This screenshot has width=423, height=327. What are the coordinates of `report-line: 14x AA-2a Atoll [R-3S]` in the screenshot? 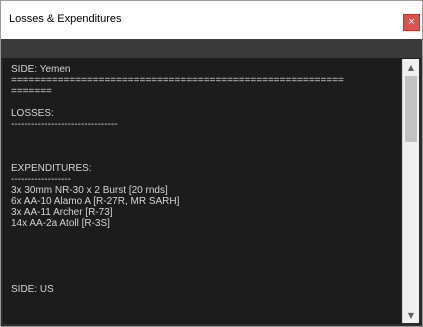 It's located at (60, 223).